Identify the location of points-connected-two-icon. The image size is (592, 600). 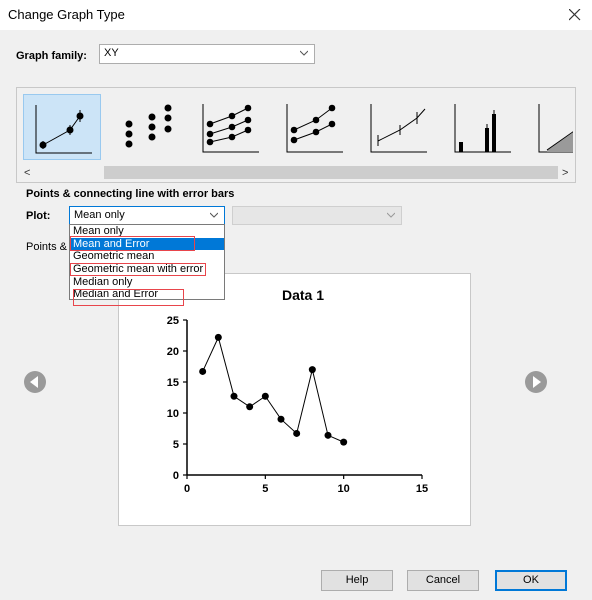
(314, 128).